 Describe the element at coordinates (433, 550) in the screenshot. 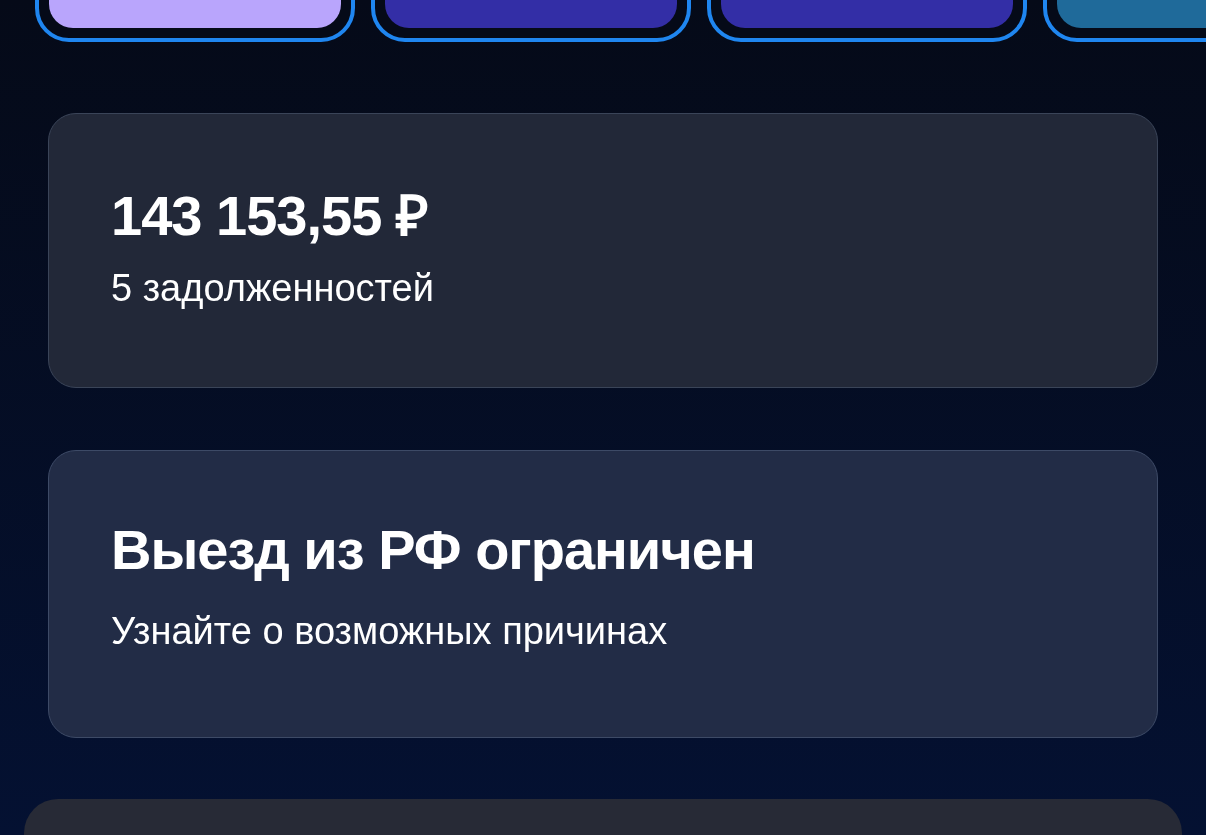

I see `travel-title: Выезд из РФ ограничен` at that location.